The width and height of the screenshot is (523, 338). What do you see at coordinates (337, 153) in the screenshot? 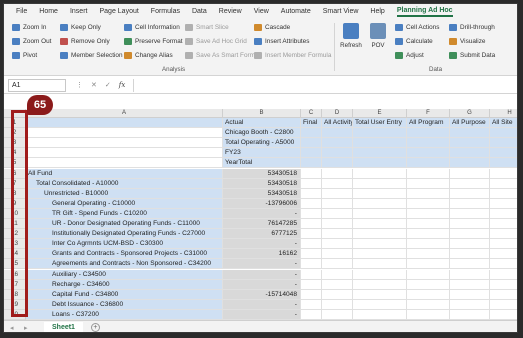
I see `cell-d4` at bounding box center [337, 153].